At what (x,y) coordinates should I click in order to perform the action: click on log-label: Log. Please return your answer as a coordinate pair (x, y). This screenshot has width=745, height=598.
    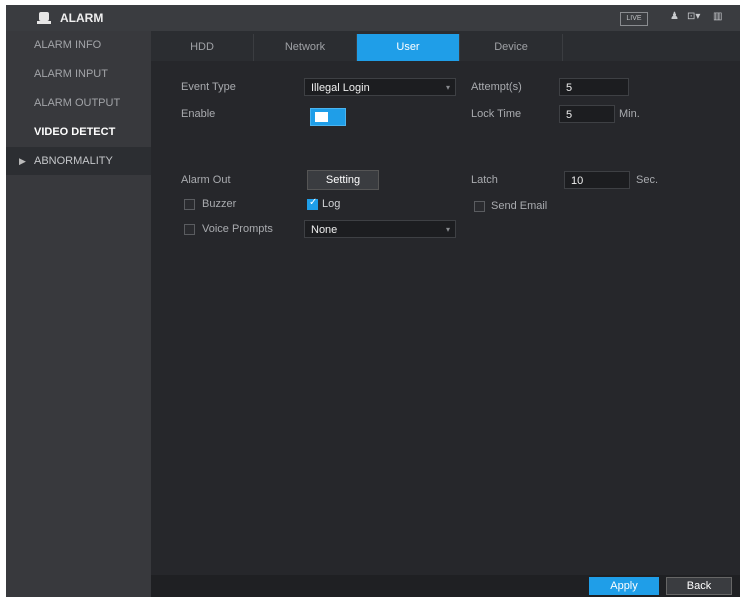
    Looking at the image, I should click on (331, 204).